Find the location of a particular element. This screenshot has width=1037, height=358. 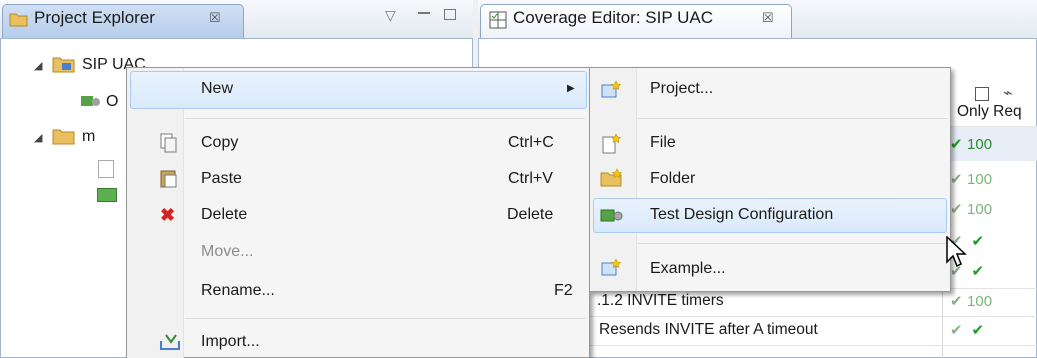

tree-item-o: O is located at coordinates (112, 102).